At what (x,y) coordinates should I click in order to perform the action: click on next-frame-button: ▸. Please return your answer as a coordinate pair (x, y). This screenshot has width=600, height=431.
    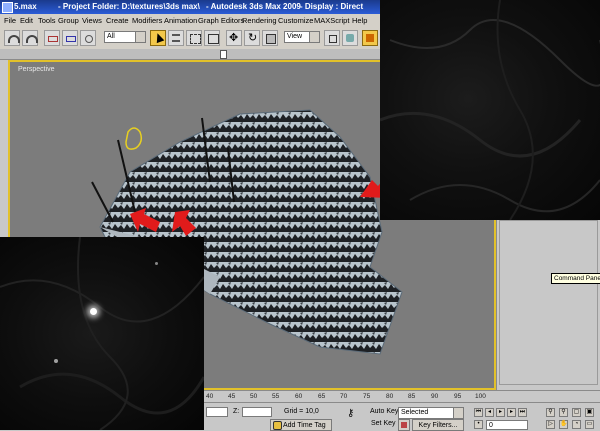
    Looking at the image, I should click on (511, 412).